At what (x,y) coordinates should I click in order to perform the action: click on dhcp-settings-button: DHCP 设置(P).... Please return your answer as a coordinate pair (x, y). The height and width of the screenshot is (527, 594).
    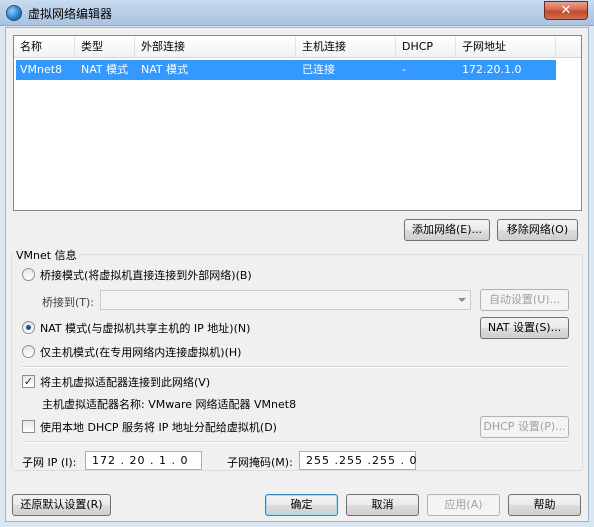
    Looking at the image, I should click on (524, 427).